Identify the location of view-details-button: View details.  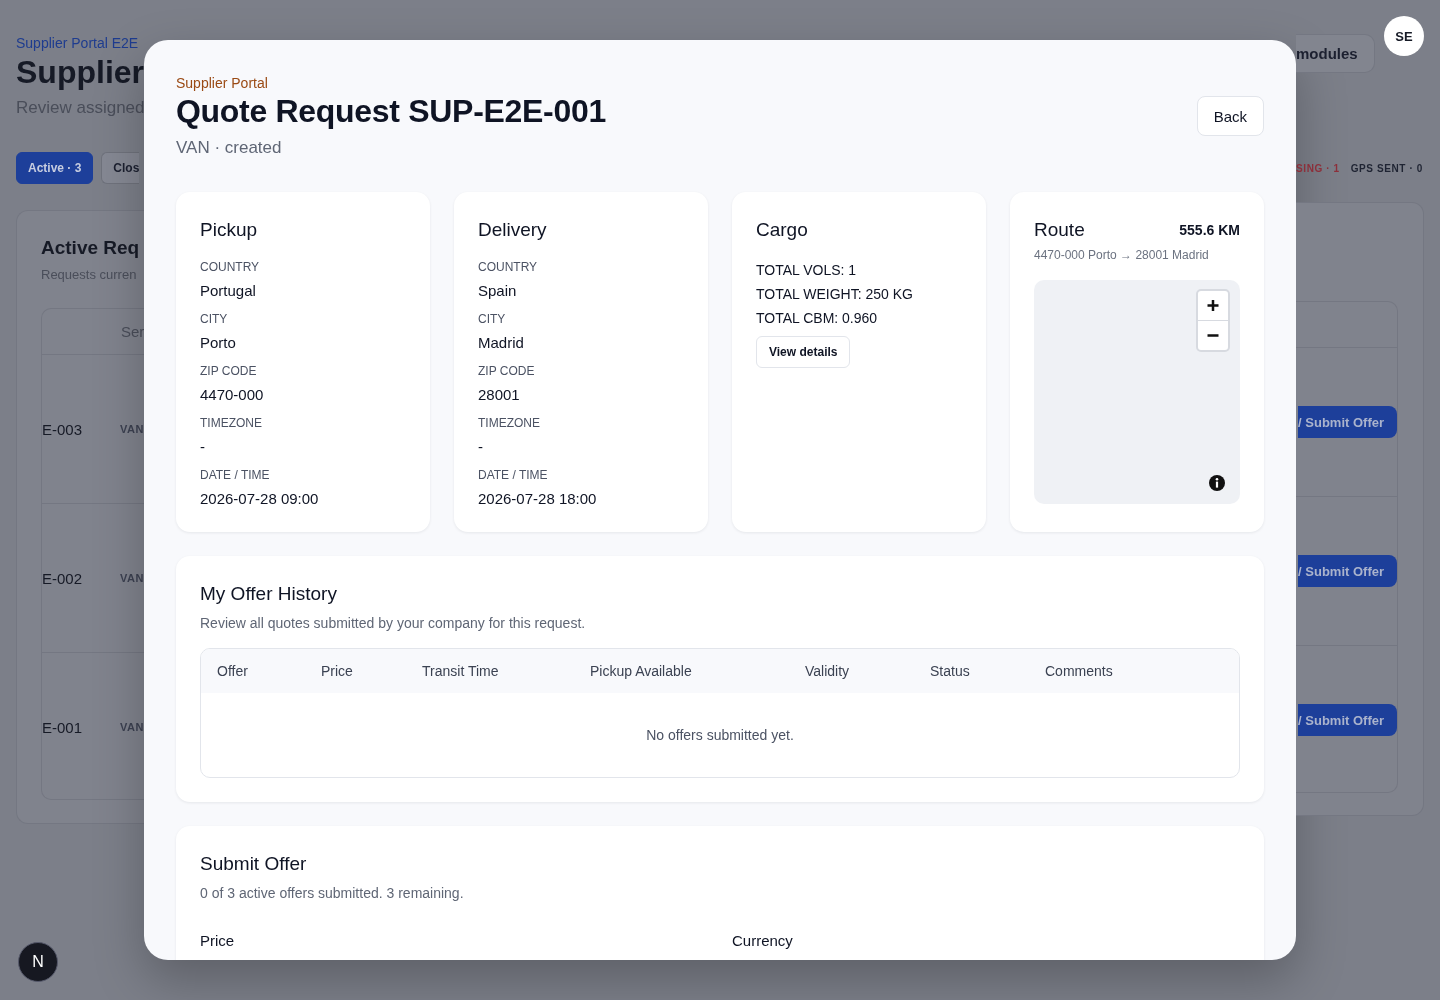
(803, 352).